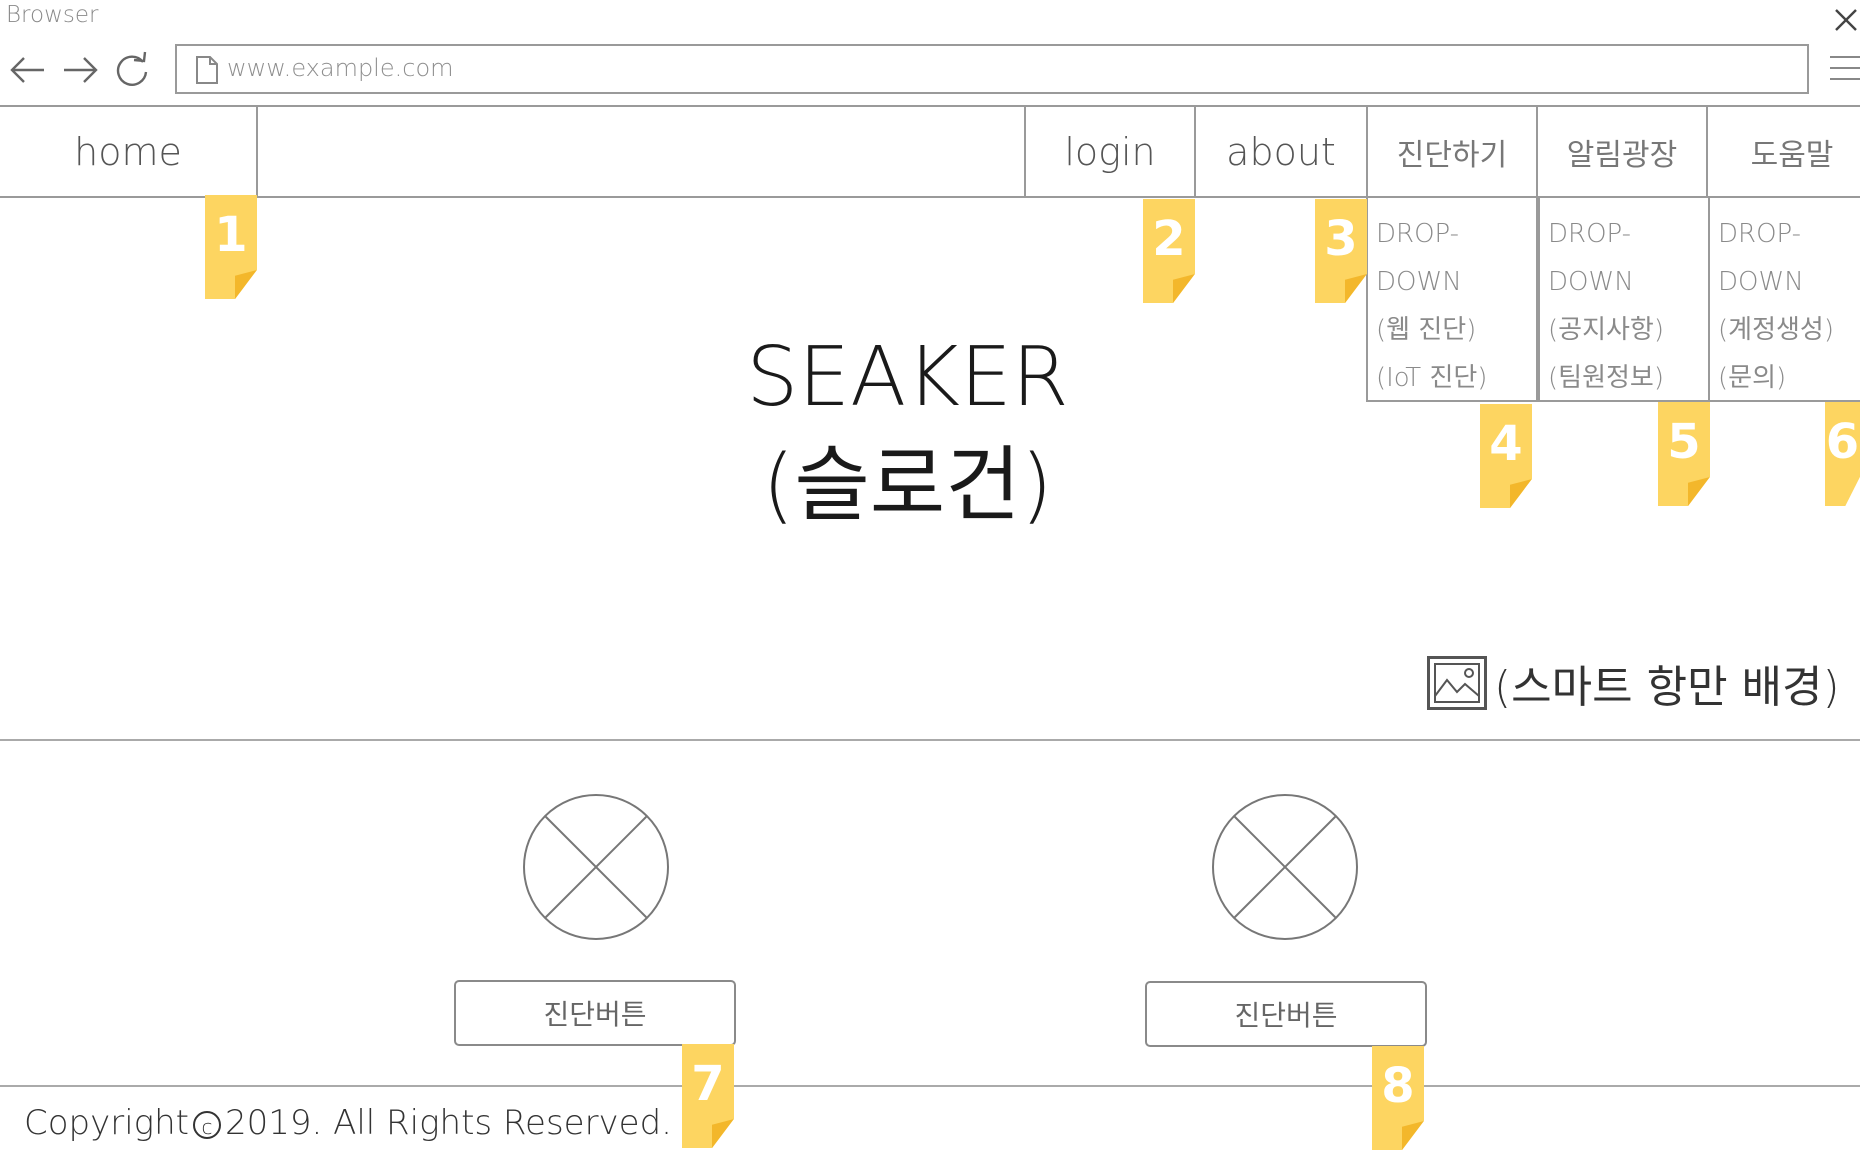 The image size is (1860, 1155). Describe the element at coordinates (1846, 20) in the screenshot. I see `close-icon` at that location.